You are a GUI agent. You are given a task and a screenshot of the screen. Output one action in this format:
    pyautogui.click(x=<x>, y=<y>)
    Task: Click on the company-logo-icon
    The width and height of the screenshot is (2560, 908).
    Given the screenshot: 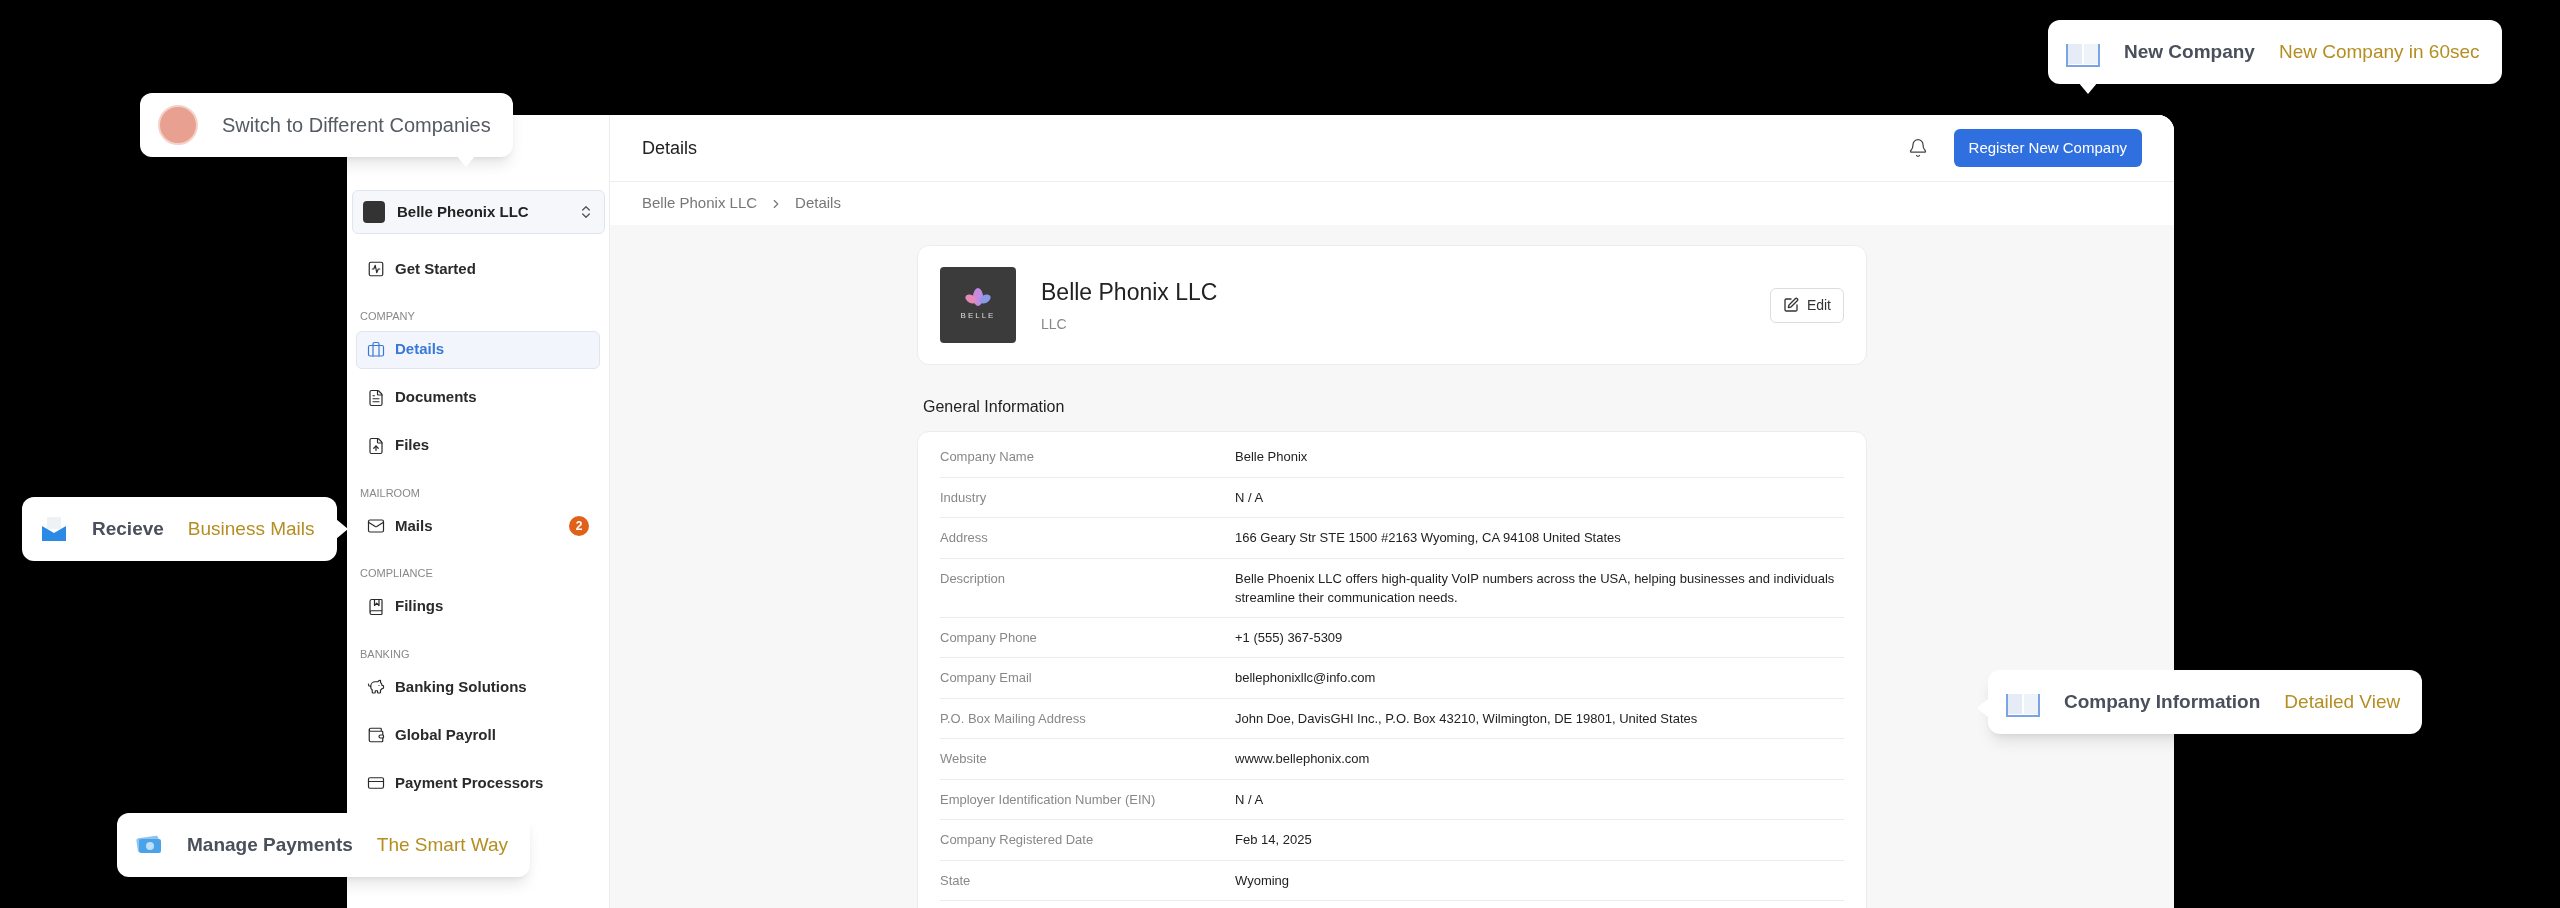 What is the action you would take?
    pyautogui.click(x=374, y=212)
    